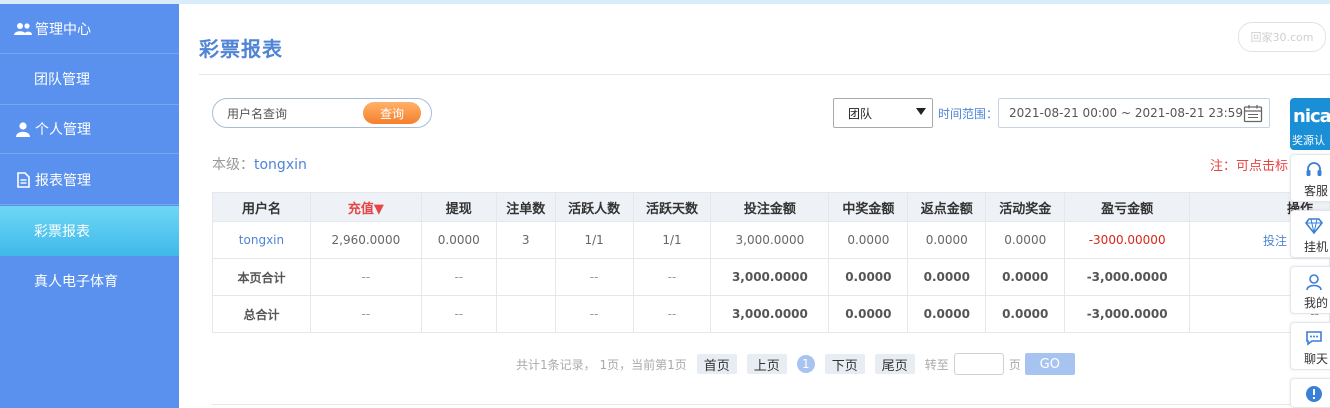 The width and height of the screenshot is (1330, 408). Describe the element at coordinates (1314, 338) in the screenshot. I see `chat-icon` at that location.